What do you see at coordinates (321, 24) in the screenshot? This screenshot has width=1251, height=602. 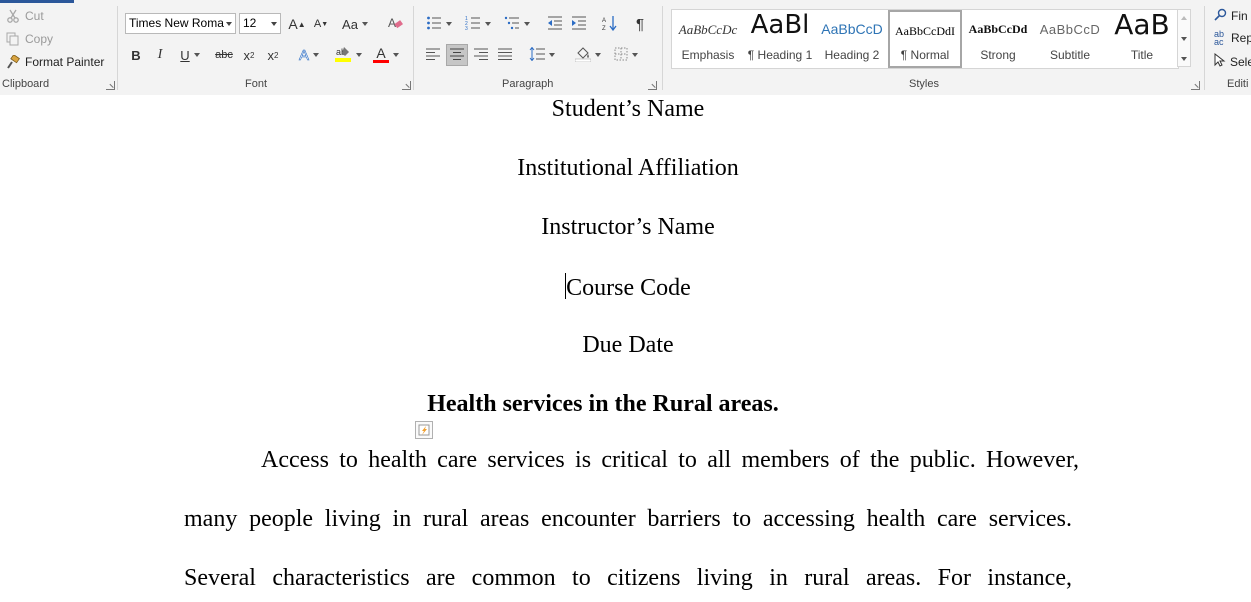 I see `shrink-font-button: A ▼` at bounding box center [321, 24].